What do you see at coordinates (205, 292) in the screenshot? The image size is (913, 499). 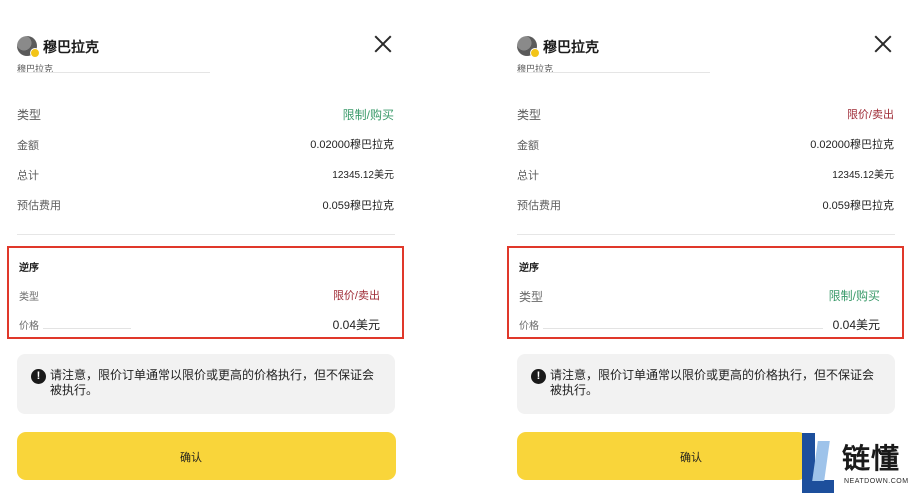 I see `reverse-order-box: 逆序 类型 限价/卖出 价格 0.04美元` at bounding box center [205, 292].